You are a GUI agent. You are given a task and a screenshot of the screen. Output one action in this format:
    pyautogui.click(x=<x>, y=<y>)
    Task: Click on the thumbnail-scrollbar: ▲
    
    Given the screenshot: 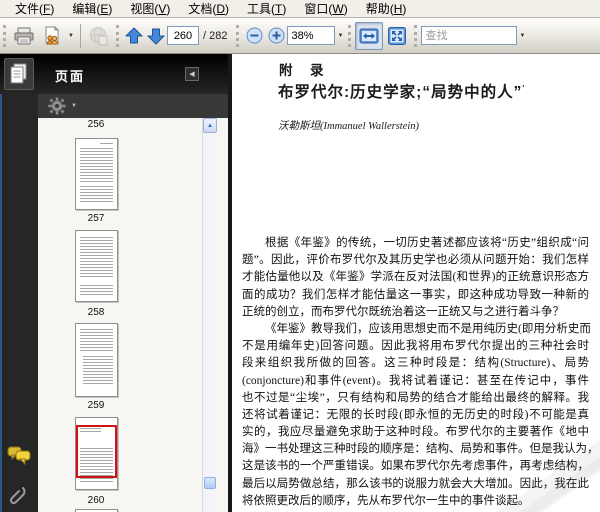 What is the action you would take?
    pyautogui.click(x=209, y=315)
    